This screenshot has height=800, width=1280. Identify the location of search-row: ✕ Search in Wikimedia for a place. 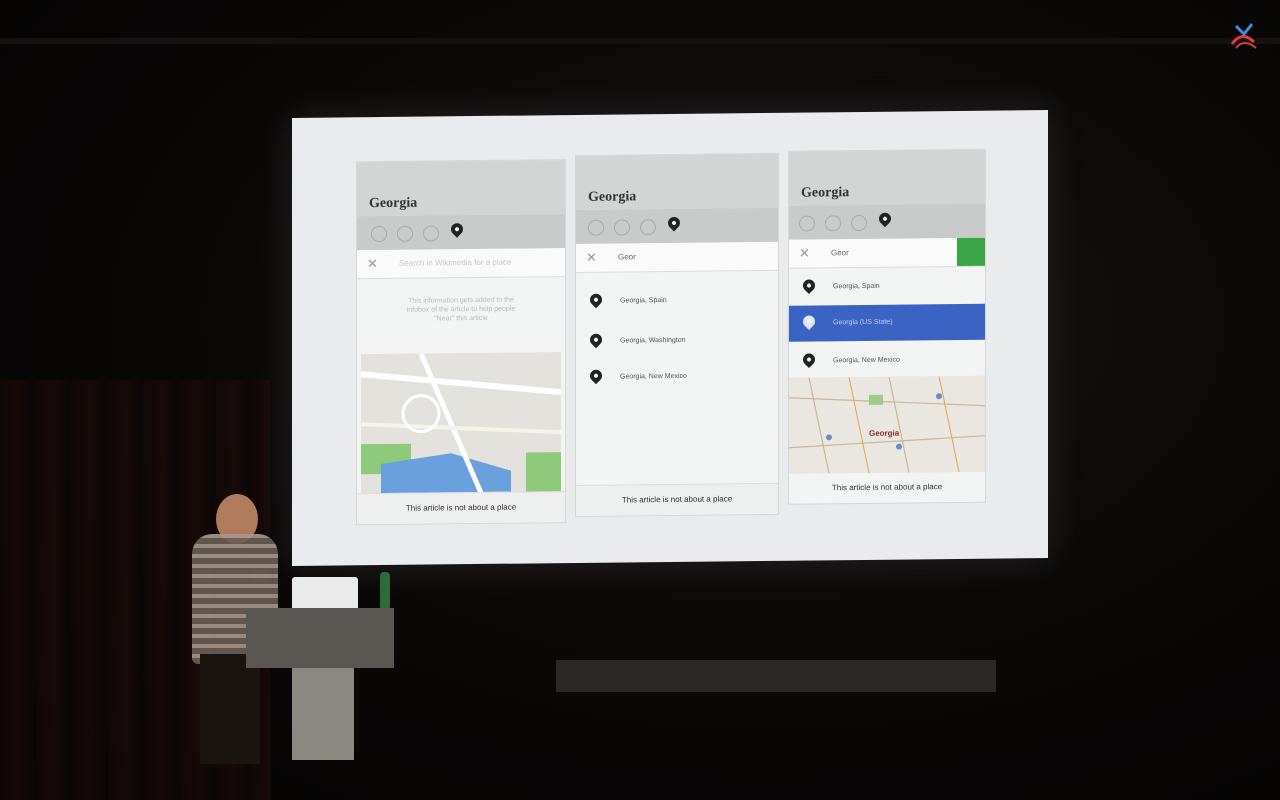
(461, 264).